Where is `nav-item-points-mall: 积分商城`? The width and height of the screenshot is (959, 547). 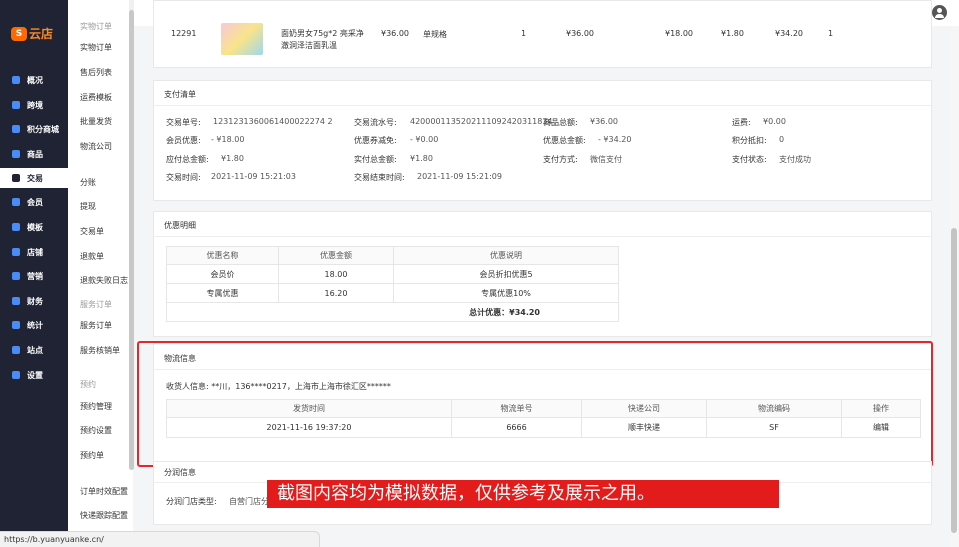 nav-item-points-mall: 积分商城 is located at coordinates (34, 129).